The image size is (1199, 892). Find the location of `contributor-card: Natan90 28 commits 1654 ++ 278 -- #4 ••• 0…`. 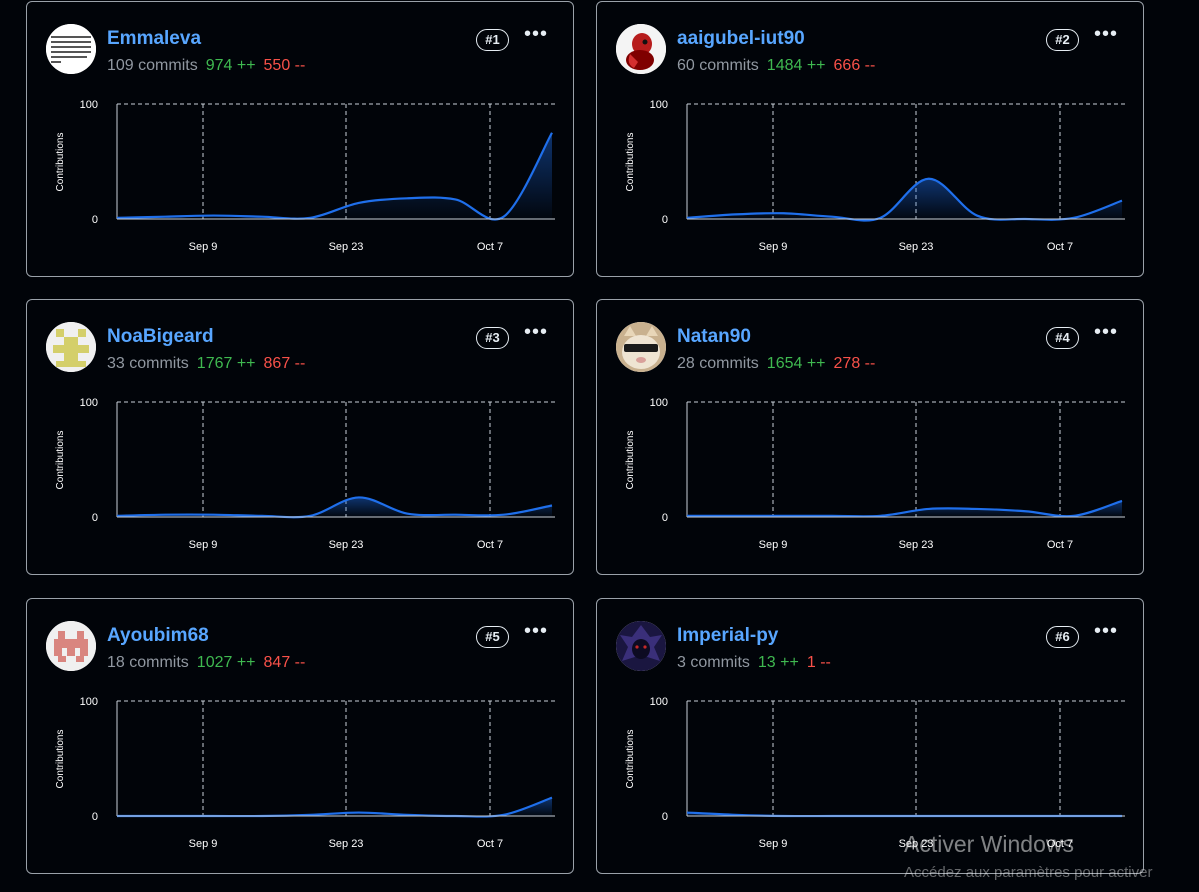

contributor-card: Natan90 28 commits 1654 ++ 278 -- #4 ••• 0… is located at coordinates (870, 437).